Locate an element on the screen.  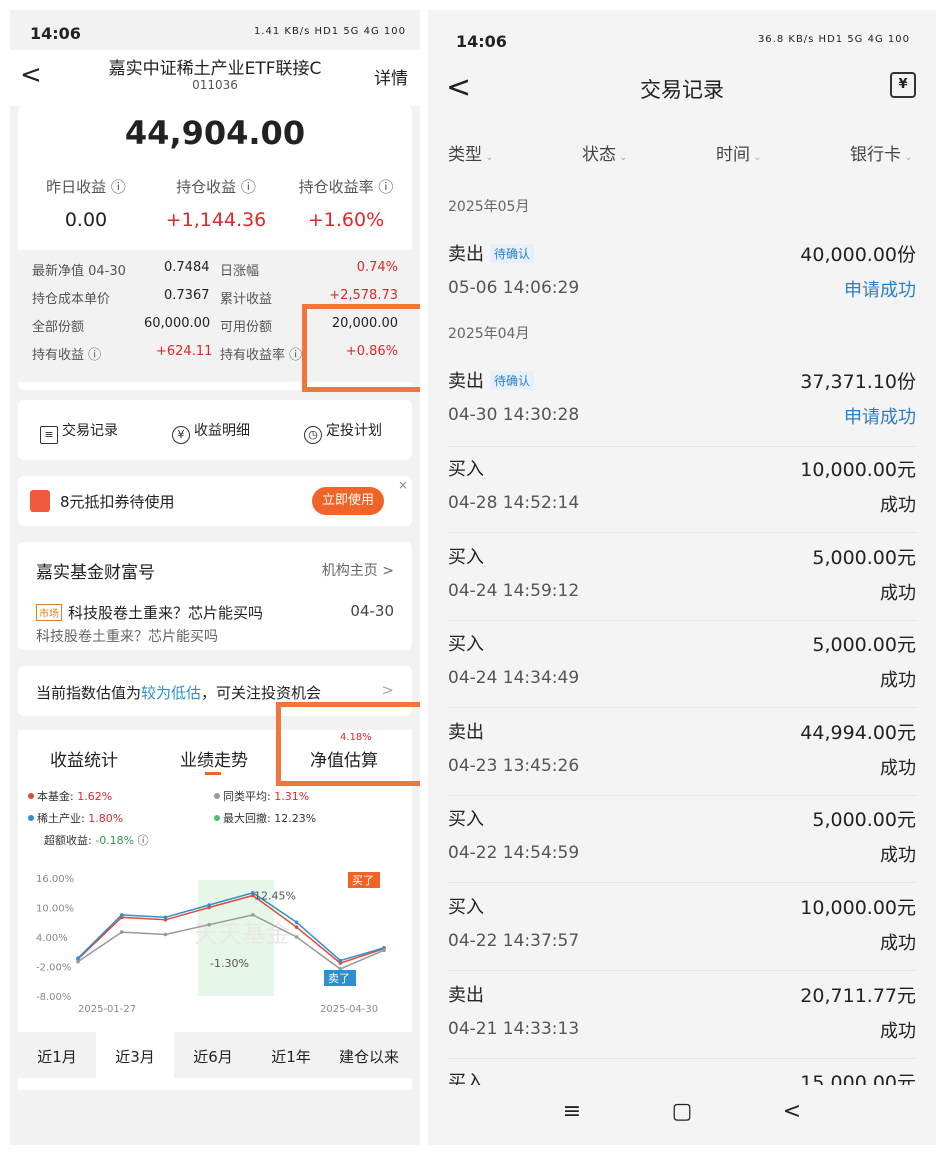
list-item: 买入 10,000.00元 04-22 14:37:57 成功 is located at coordinates (682, 928).